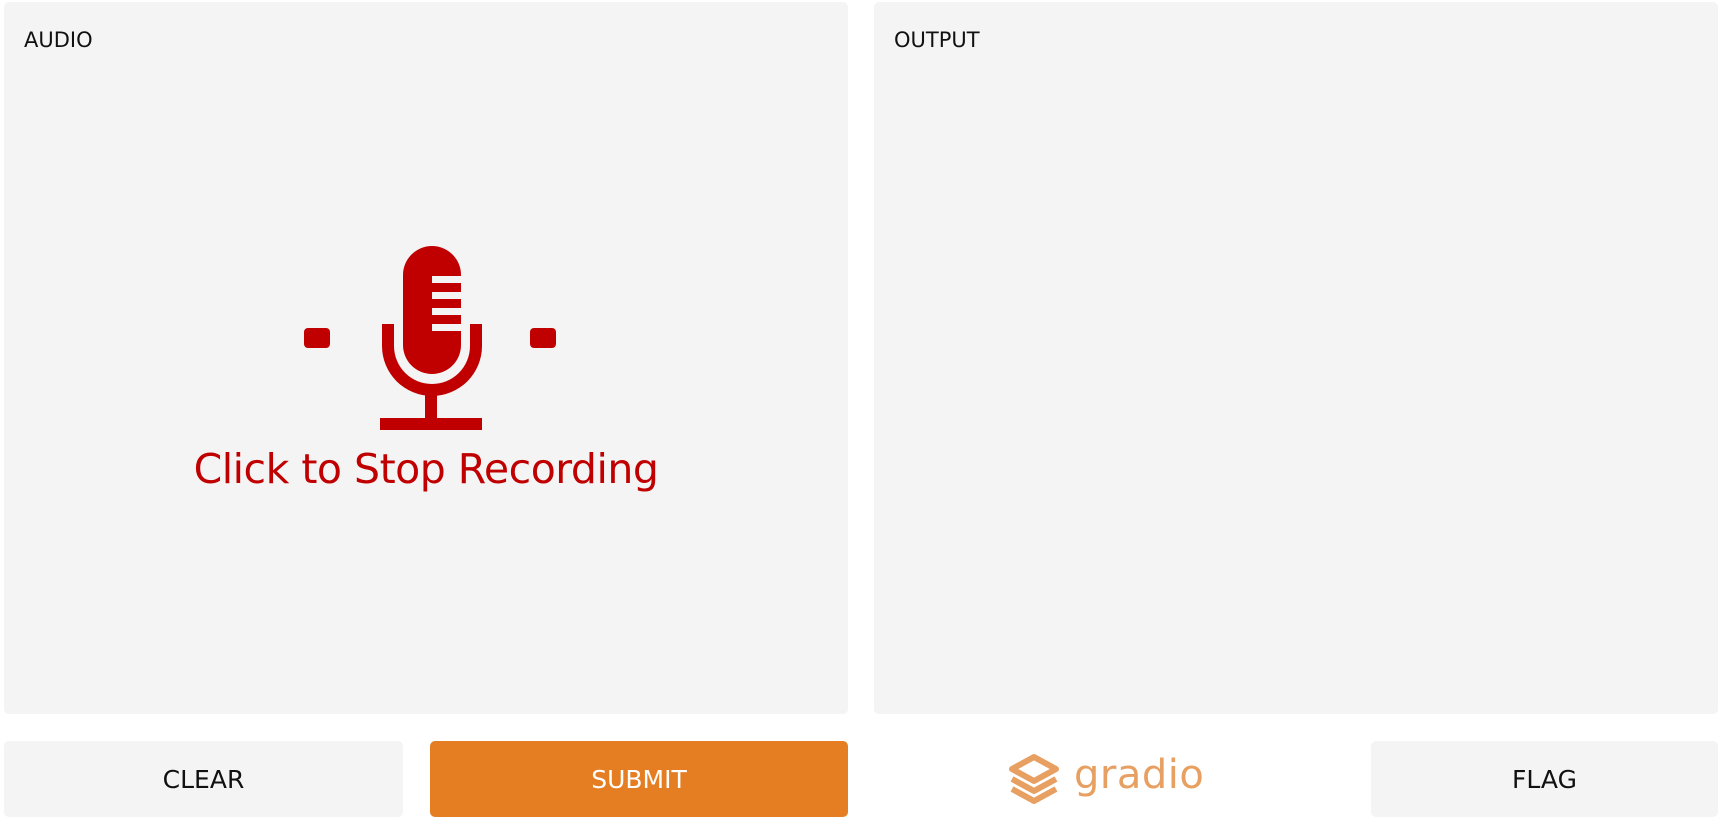 The width and height of the screenshot is (1719, 818). Describe the element at coordinates (426, 469) in the screenshot. I see `recording-status-text: Click to Stop Recording` at that location.